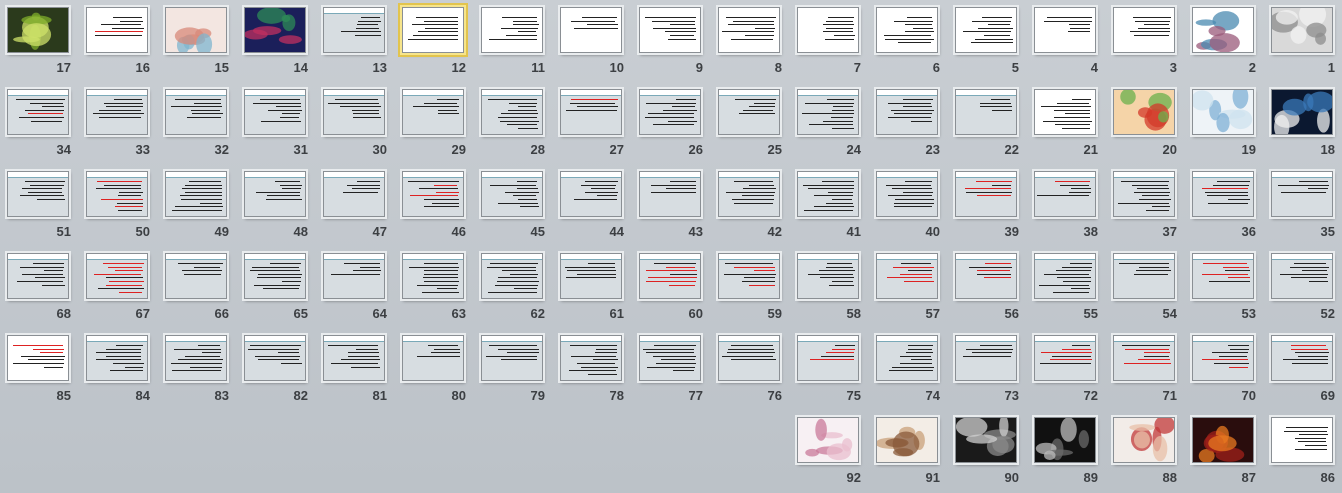  What do you see at coordinates (458, 231) in the screenshot?
I see `slide-number: 46` at bounding box center [458, 231].